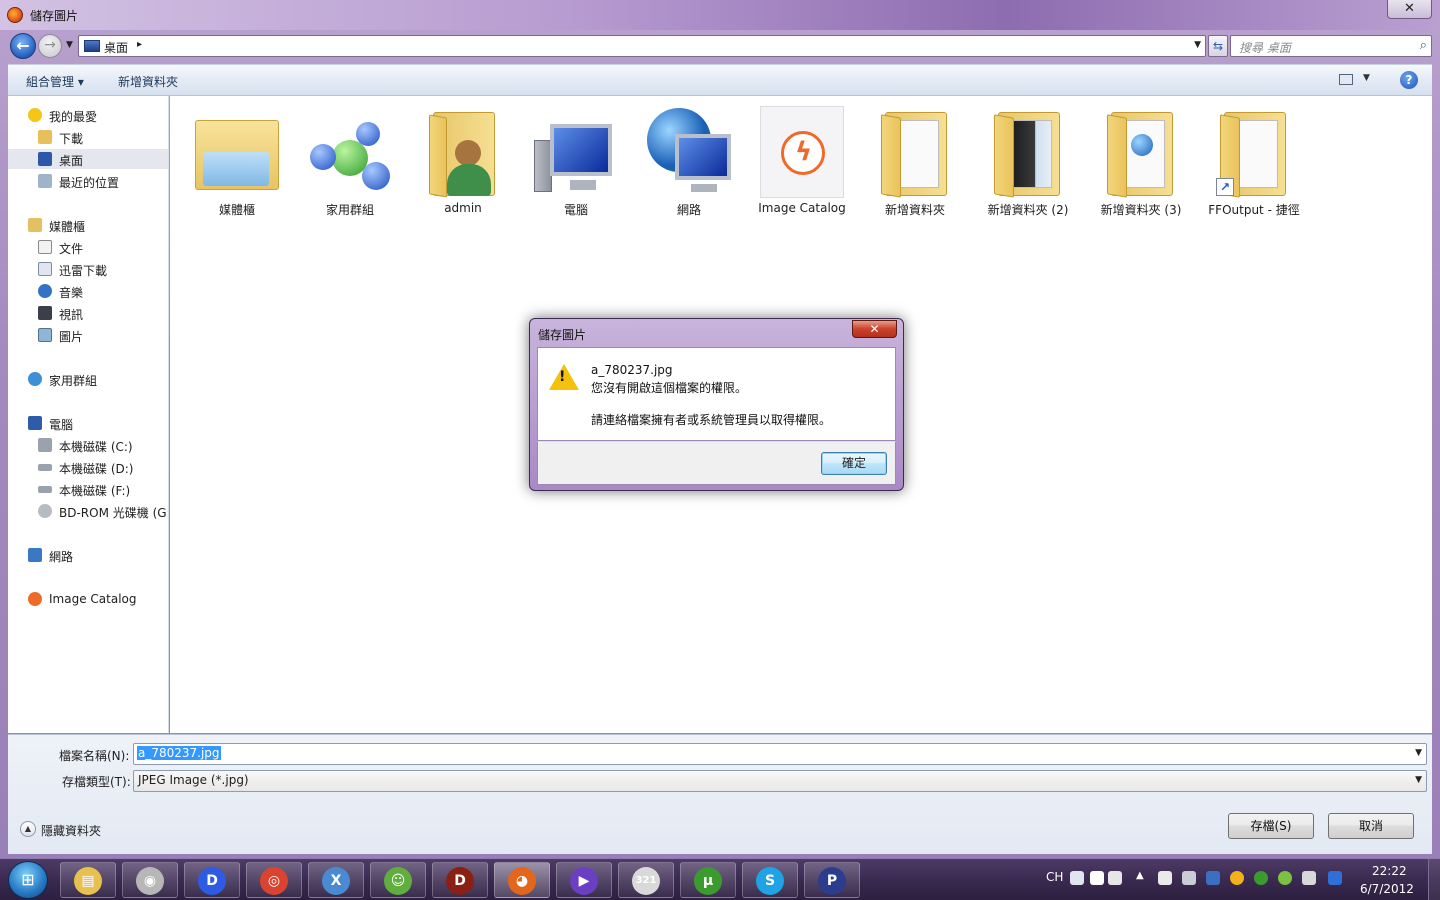  I want to click on file-item-admin: admin, so click(463, 161).